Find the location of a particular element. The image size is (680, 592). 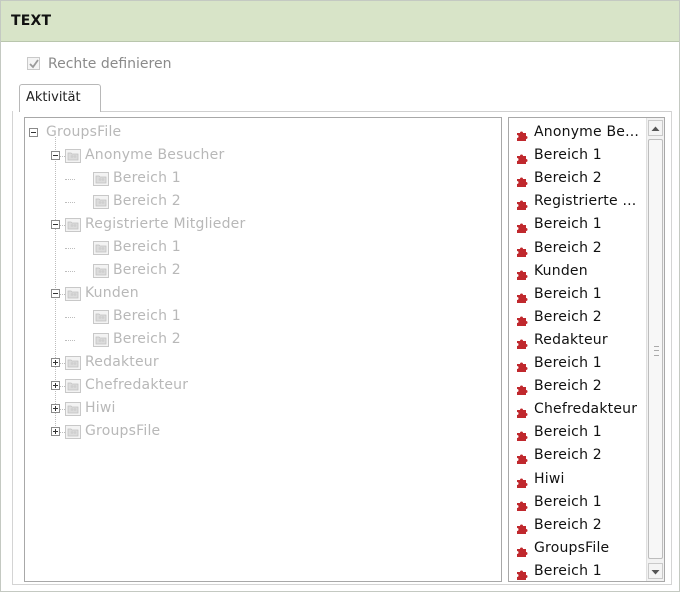

scroll-up-button is located at coordinates (655, 128).